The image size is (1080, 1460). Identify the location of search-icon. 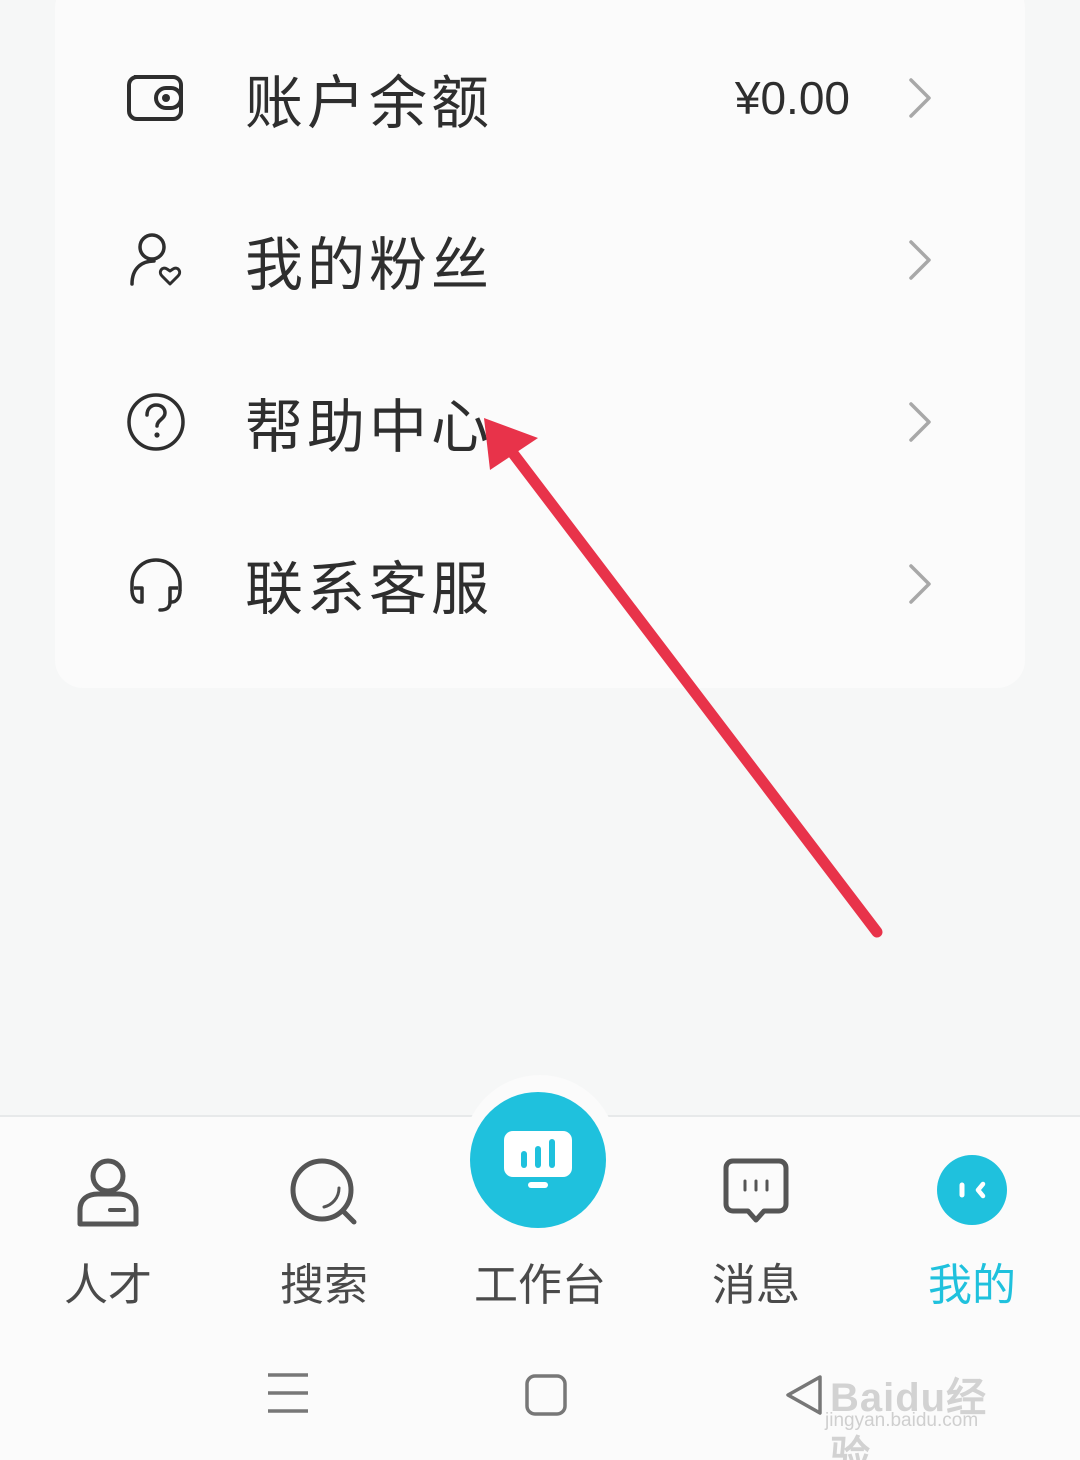
(323, 1191).